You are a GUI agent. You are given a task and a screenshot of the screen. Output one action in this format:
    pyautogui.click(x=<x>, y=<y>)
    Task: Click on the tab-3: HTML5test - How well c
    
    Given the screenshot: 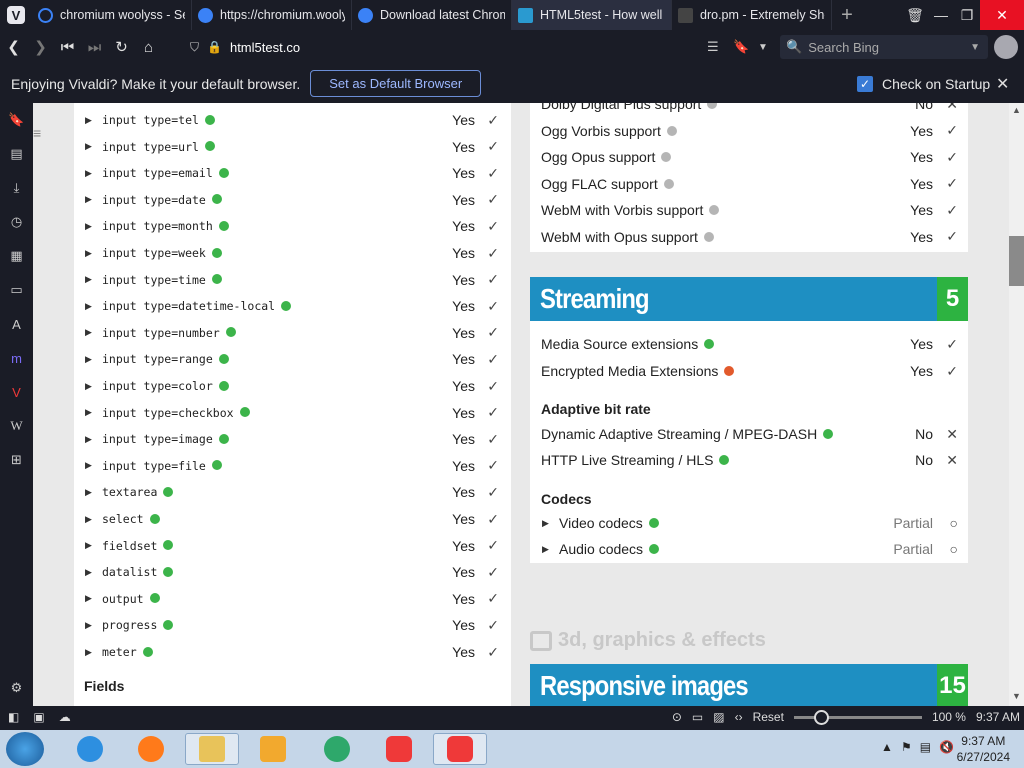 What is the action you would take?
    pyautogui.click(x=592, y=15)
    